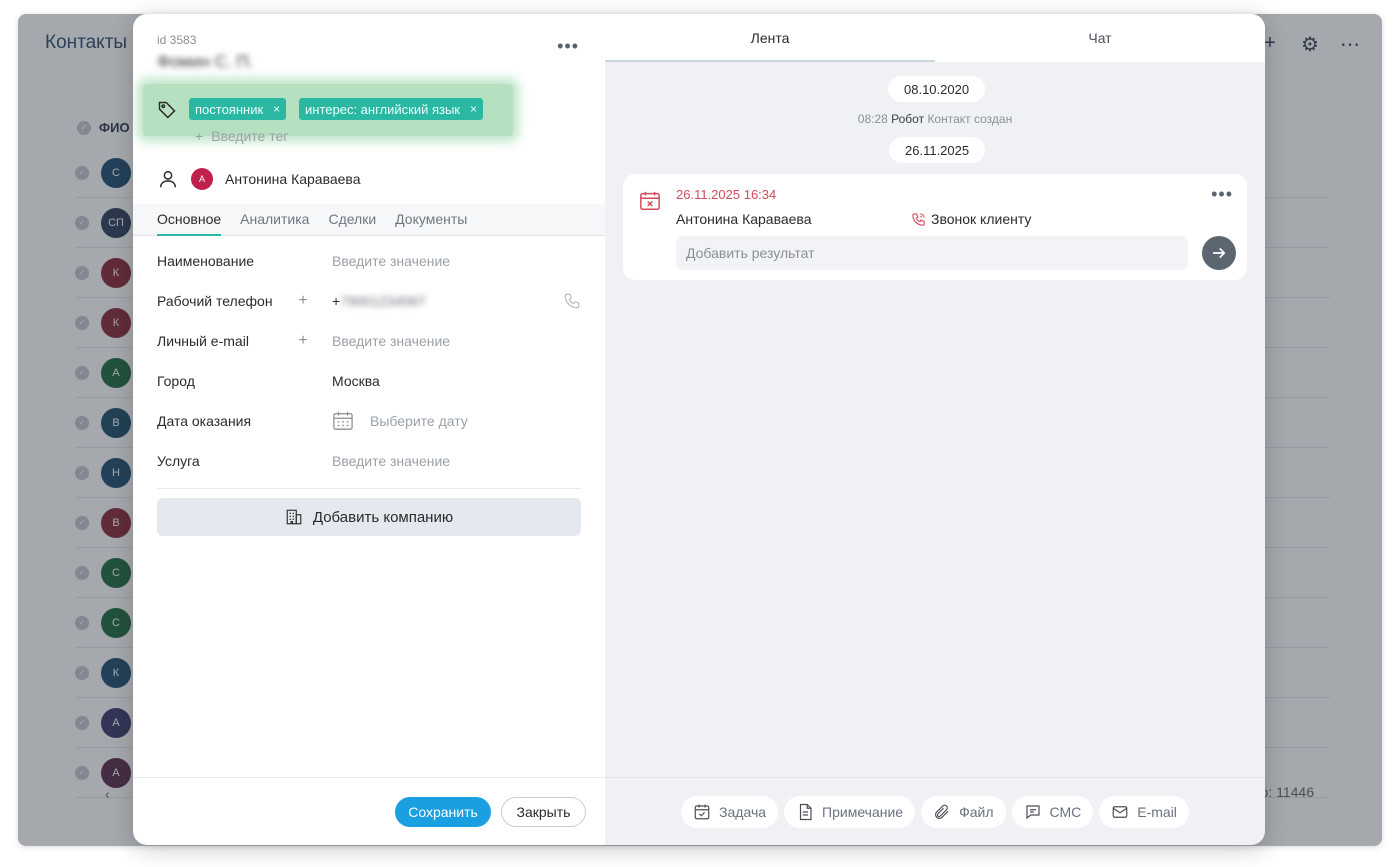  Describe the element at coordinates (274, 220) in the screenshot. I see `tab-analytics: Аналитика` at that location.